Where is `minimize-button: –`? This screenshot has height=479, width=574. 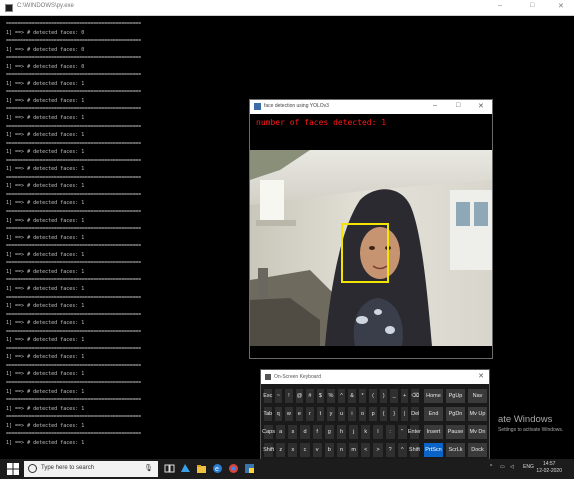
minimize-button: – is located at coordinates (500, 5).